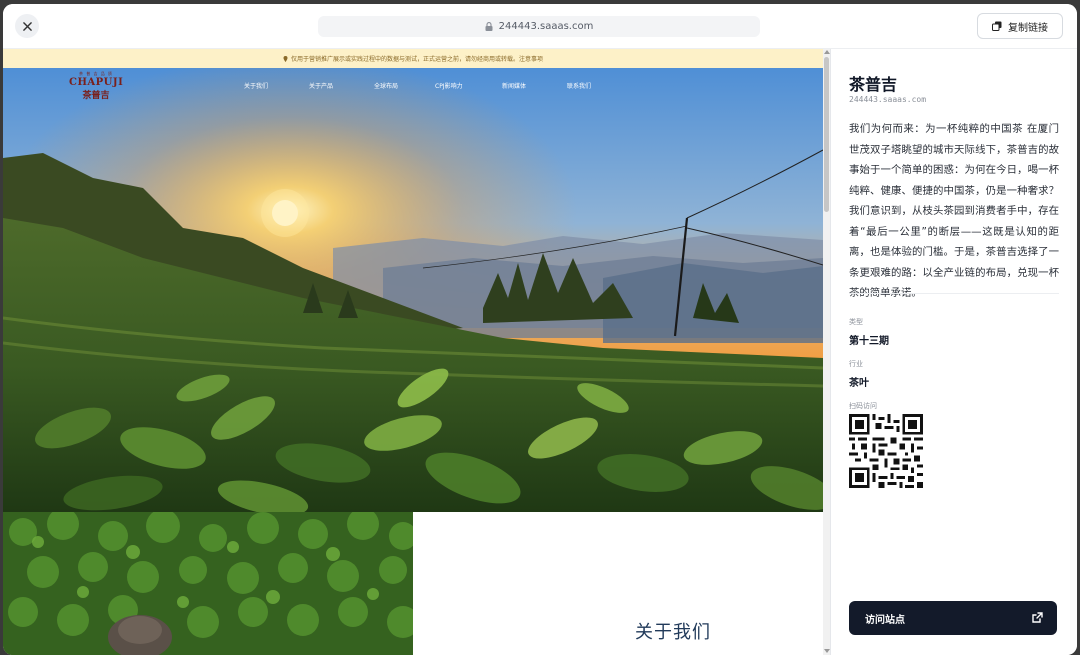 The width and height of the screenshot is (1080, 655). What do you see at coordinates (386, 85) in the screenshot?
I see `site-nav-global: 全球布局` at bounding box center [386, 85].